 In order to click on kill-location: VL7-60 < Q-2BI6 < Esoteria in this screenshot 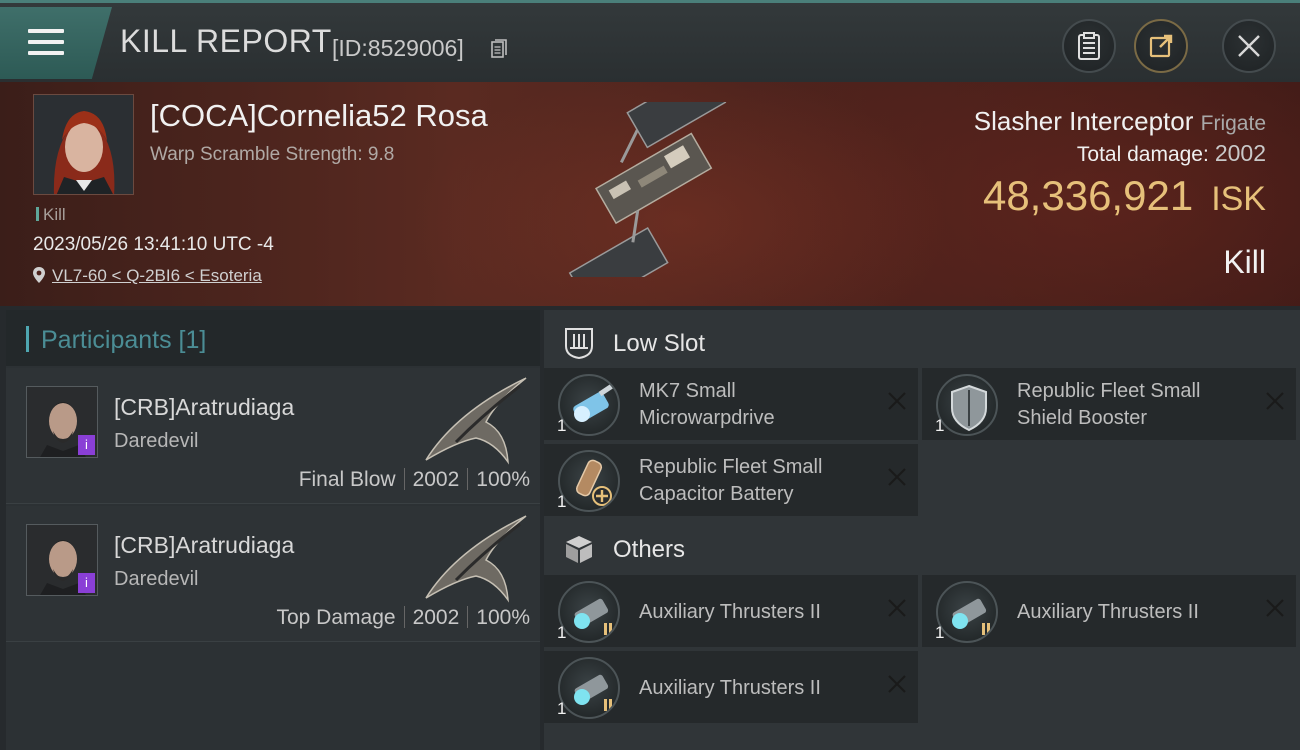, I will do `click(147, 276)`.